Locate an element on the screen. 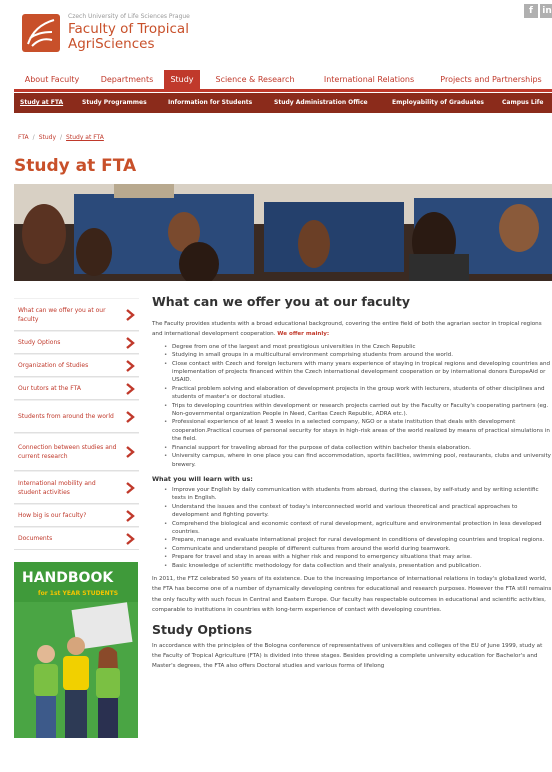  facebook-icon: f is located at coordinates (531, 11).